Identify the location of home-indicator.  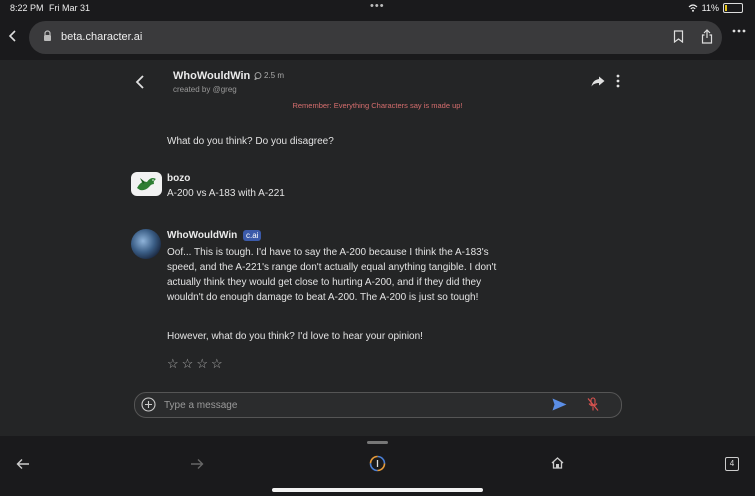
(377, 490).